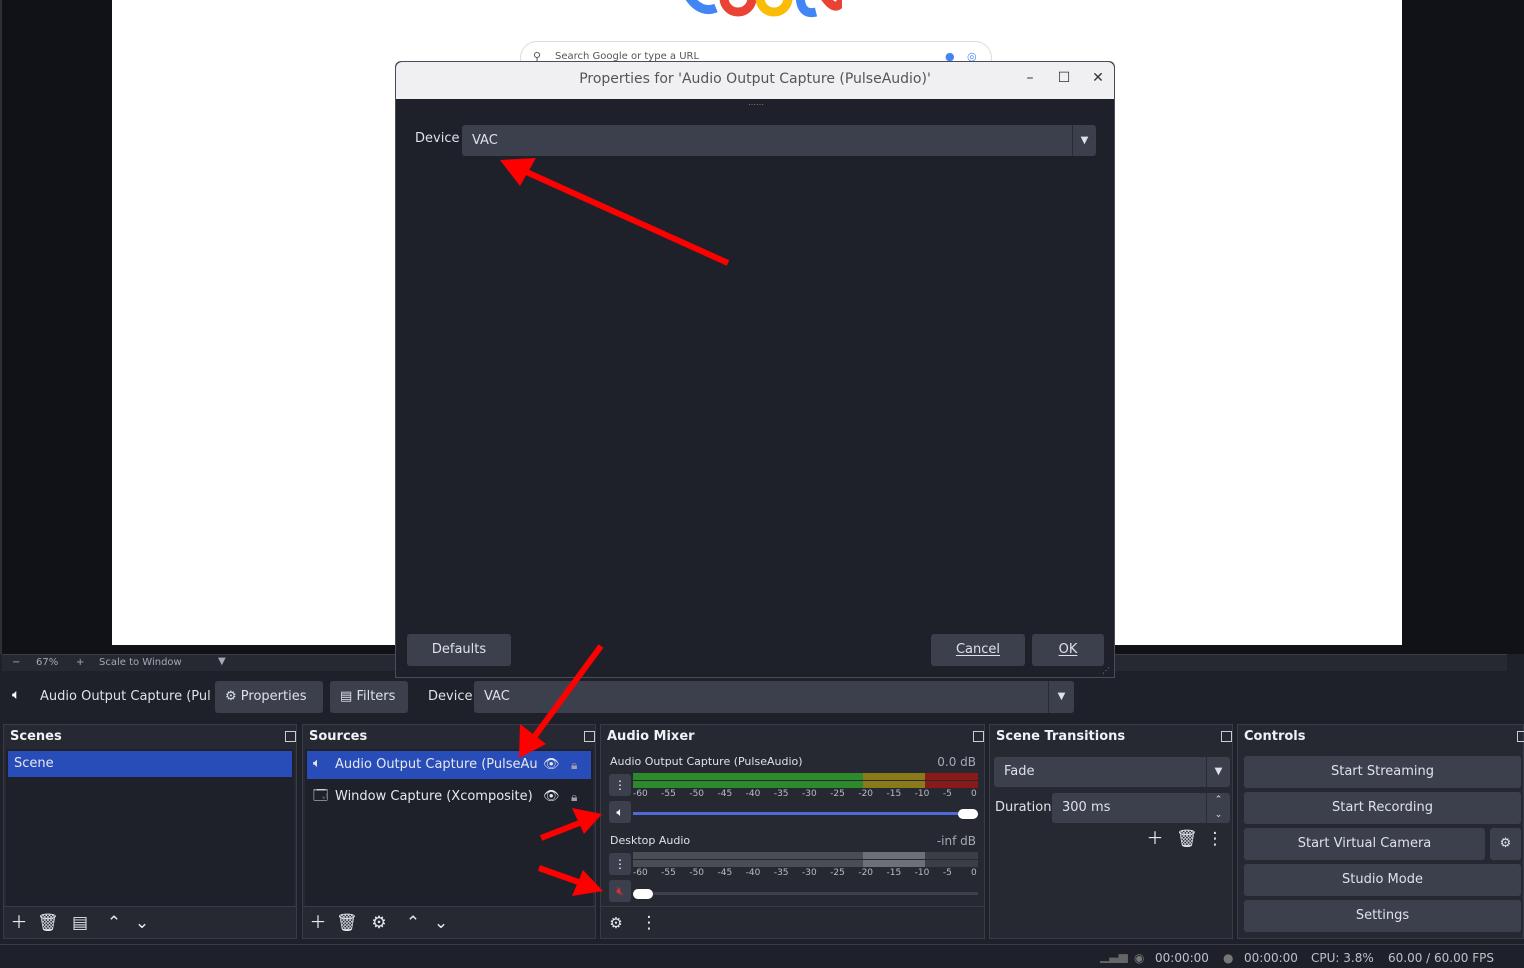  Describe the element at coordinates (459, 650) in the screenshot. I see `defaults-button: Defaults` at that location.